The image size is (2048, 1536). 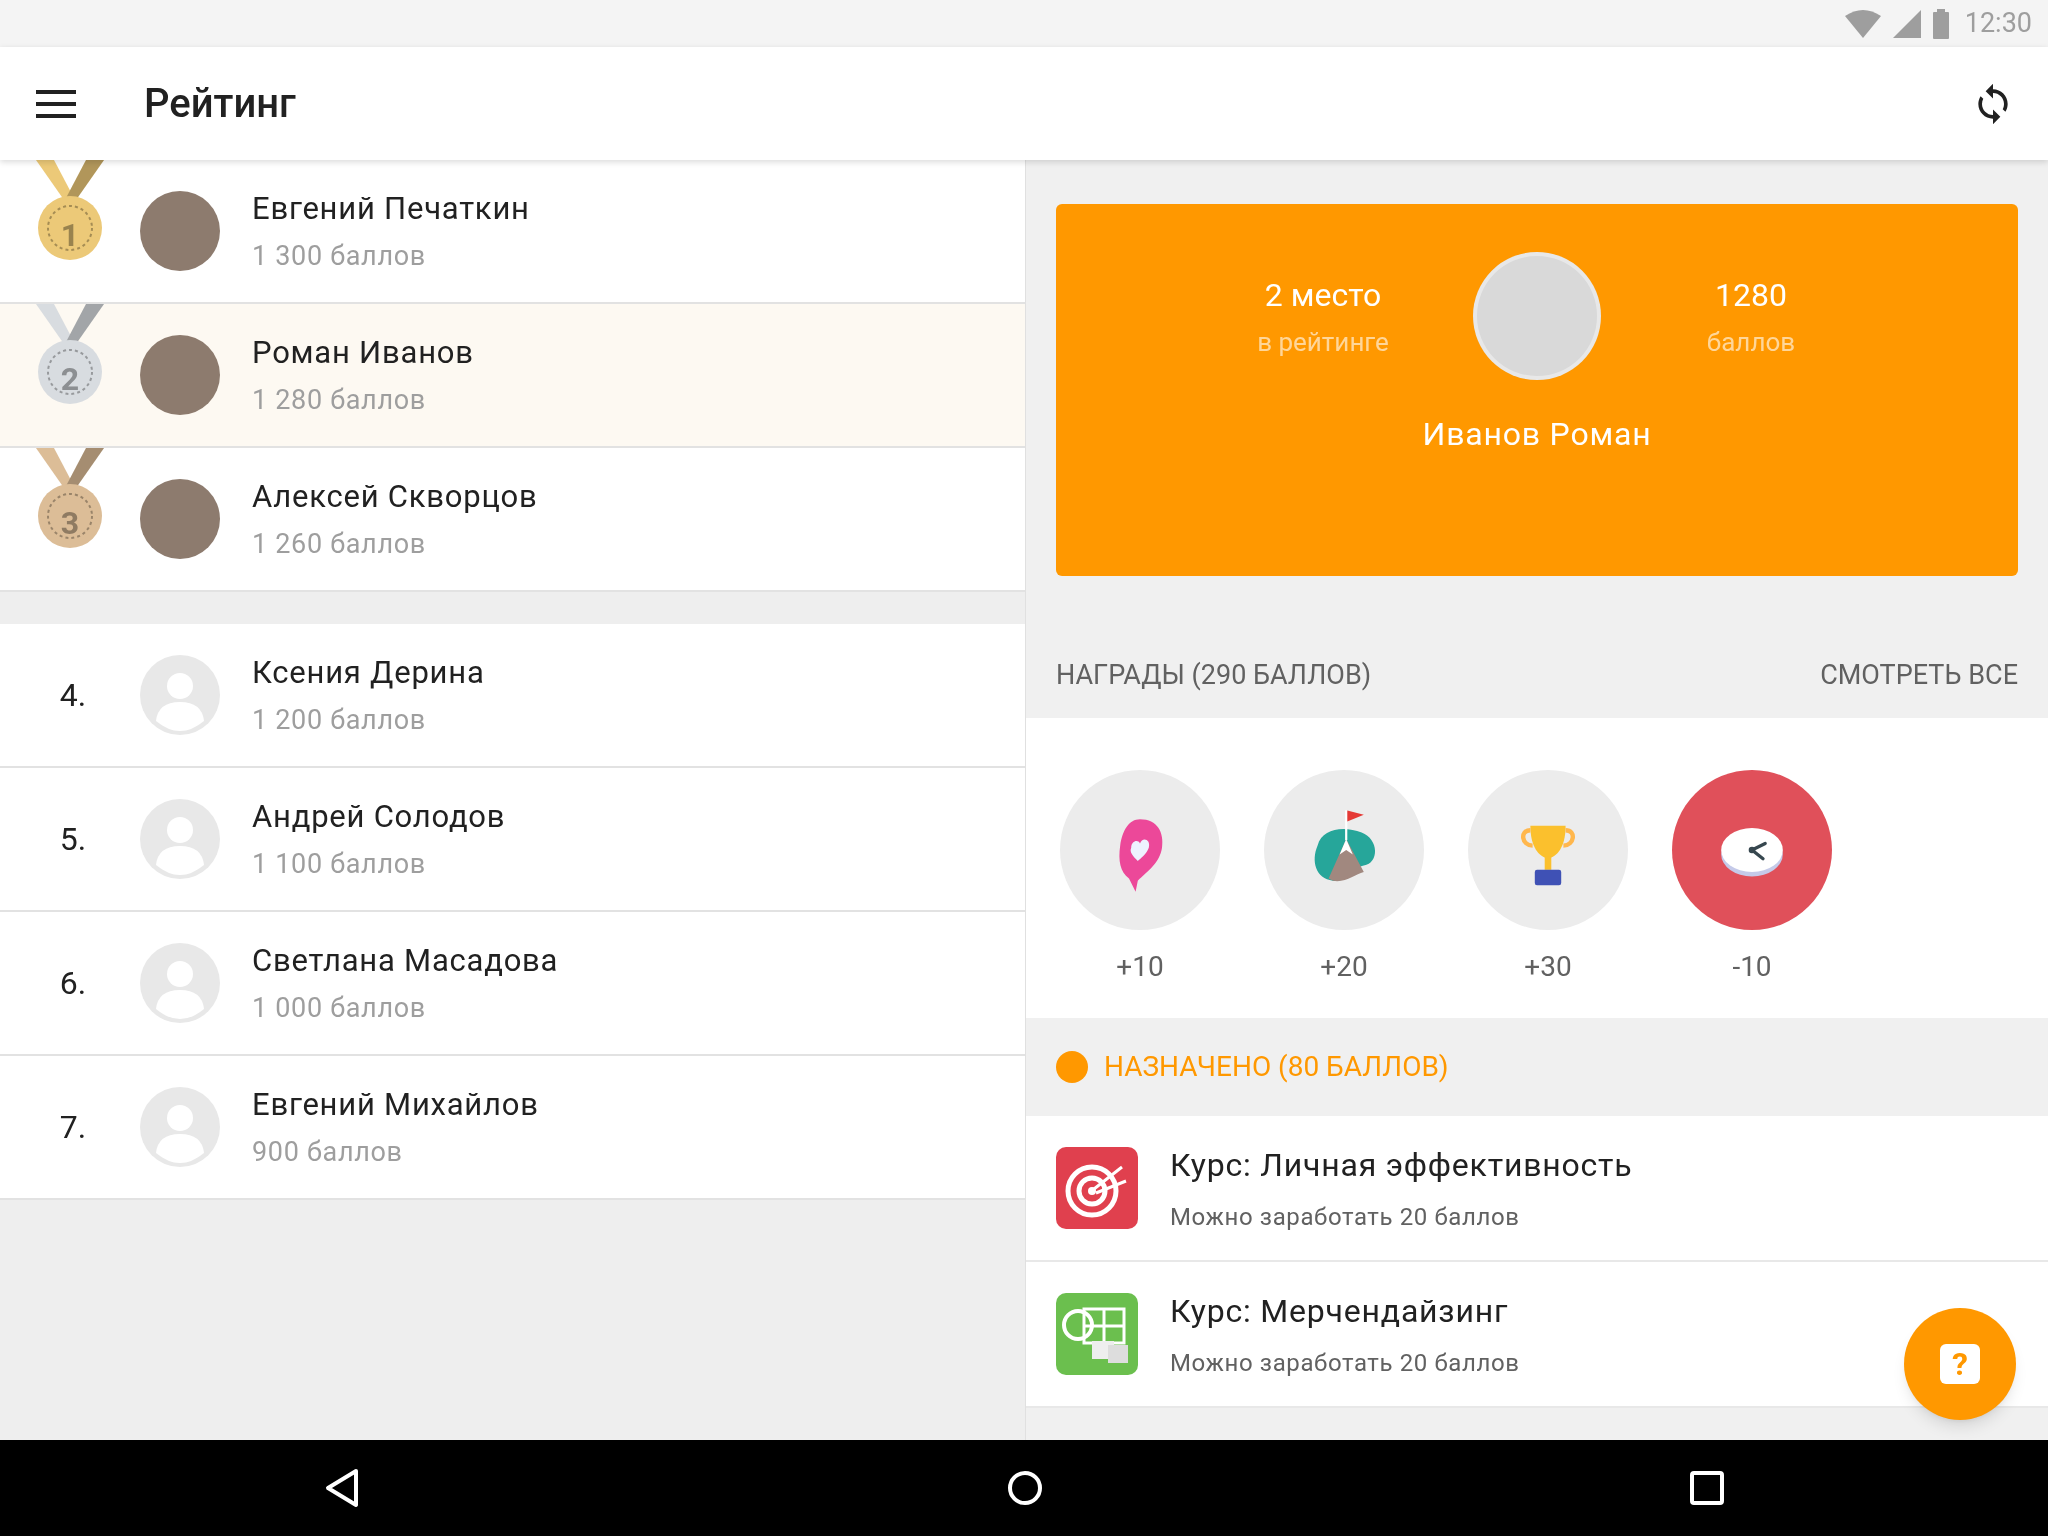 What do you see at coordinates (72, 983) in the screenshot?
I see `rank-number: 6.` at bounding box center [72, 983].